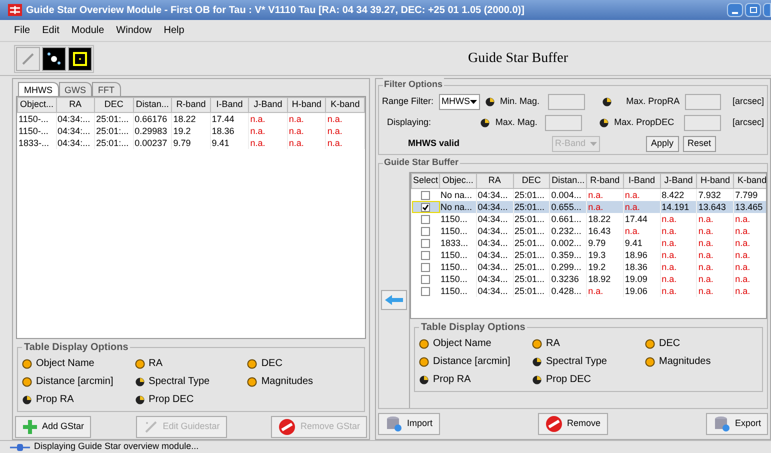  What do you see at coordinates (22, 30) in the screenshot?
I see `menu-item: File` at bounding box center [22, 30].